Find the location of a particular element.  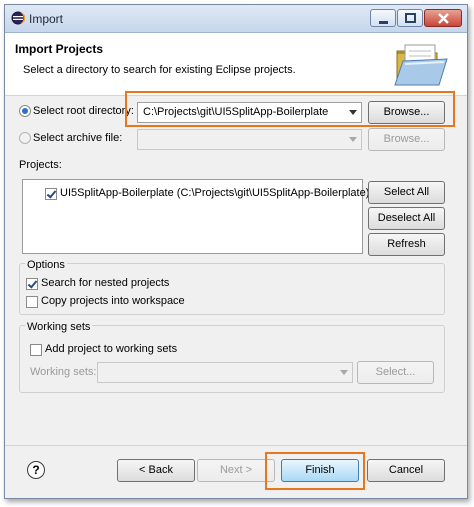

root-directory-highlight is located at coordinates (290, 109).